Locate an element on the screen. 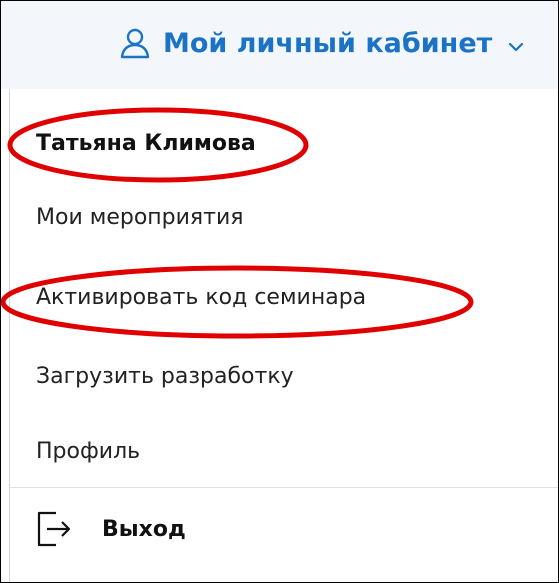  account-menu-label: Мой личный кабинет is located at coordinates (328, 43).